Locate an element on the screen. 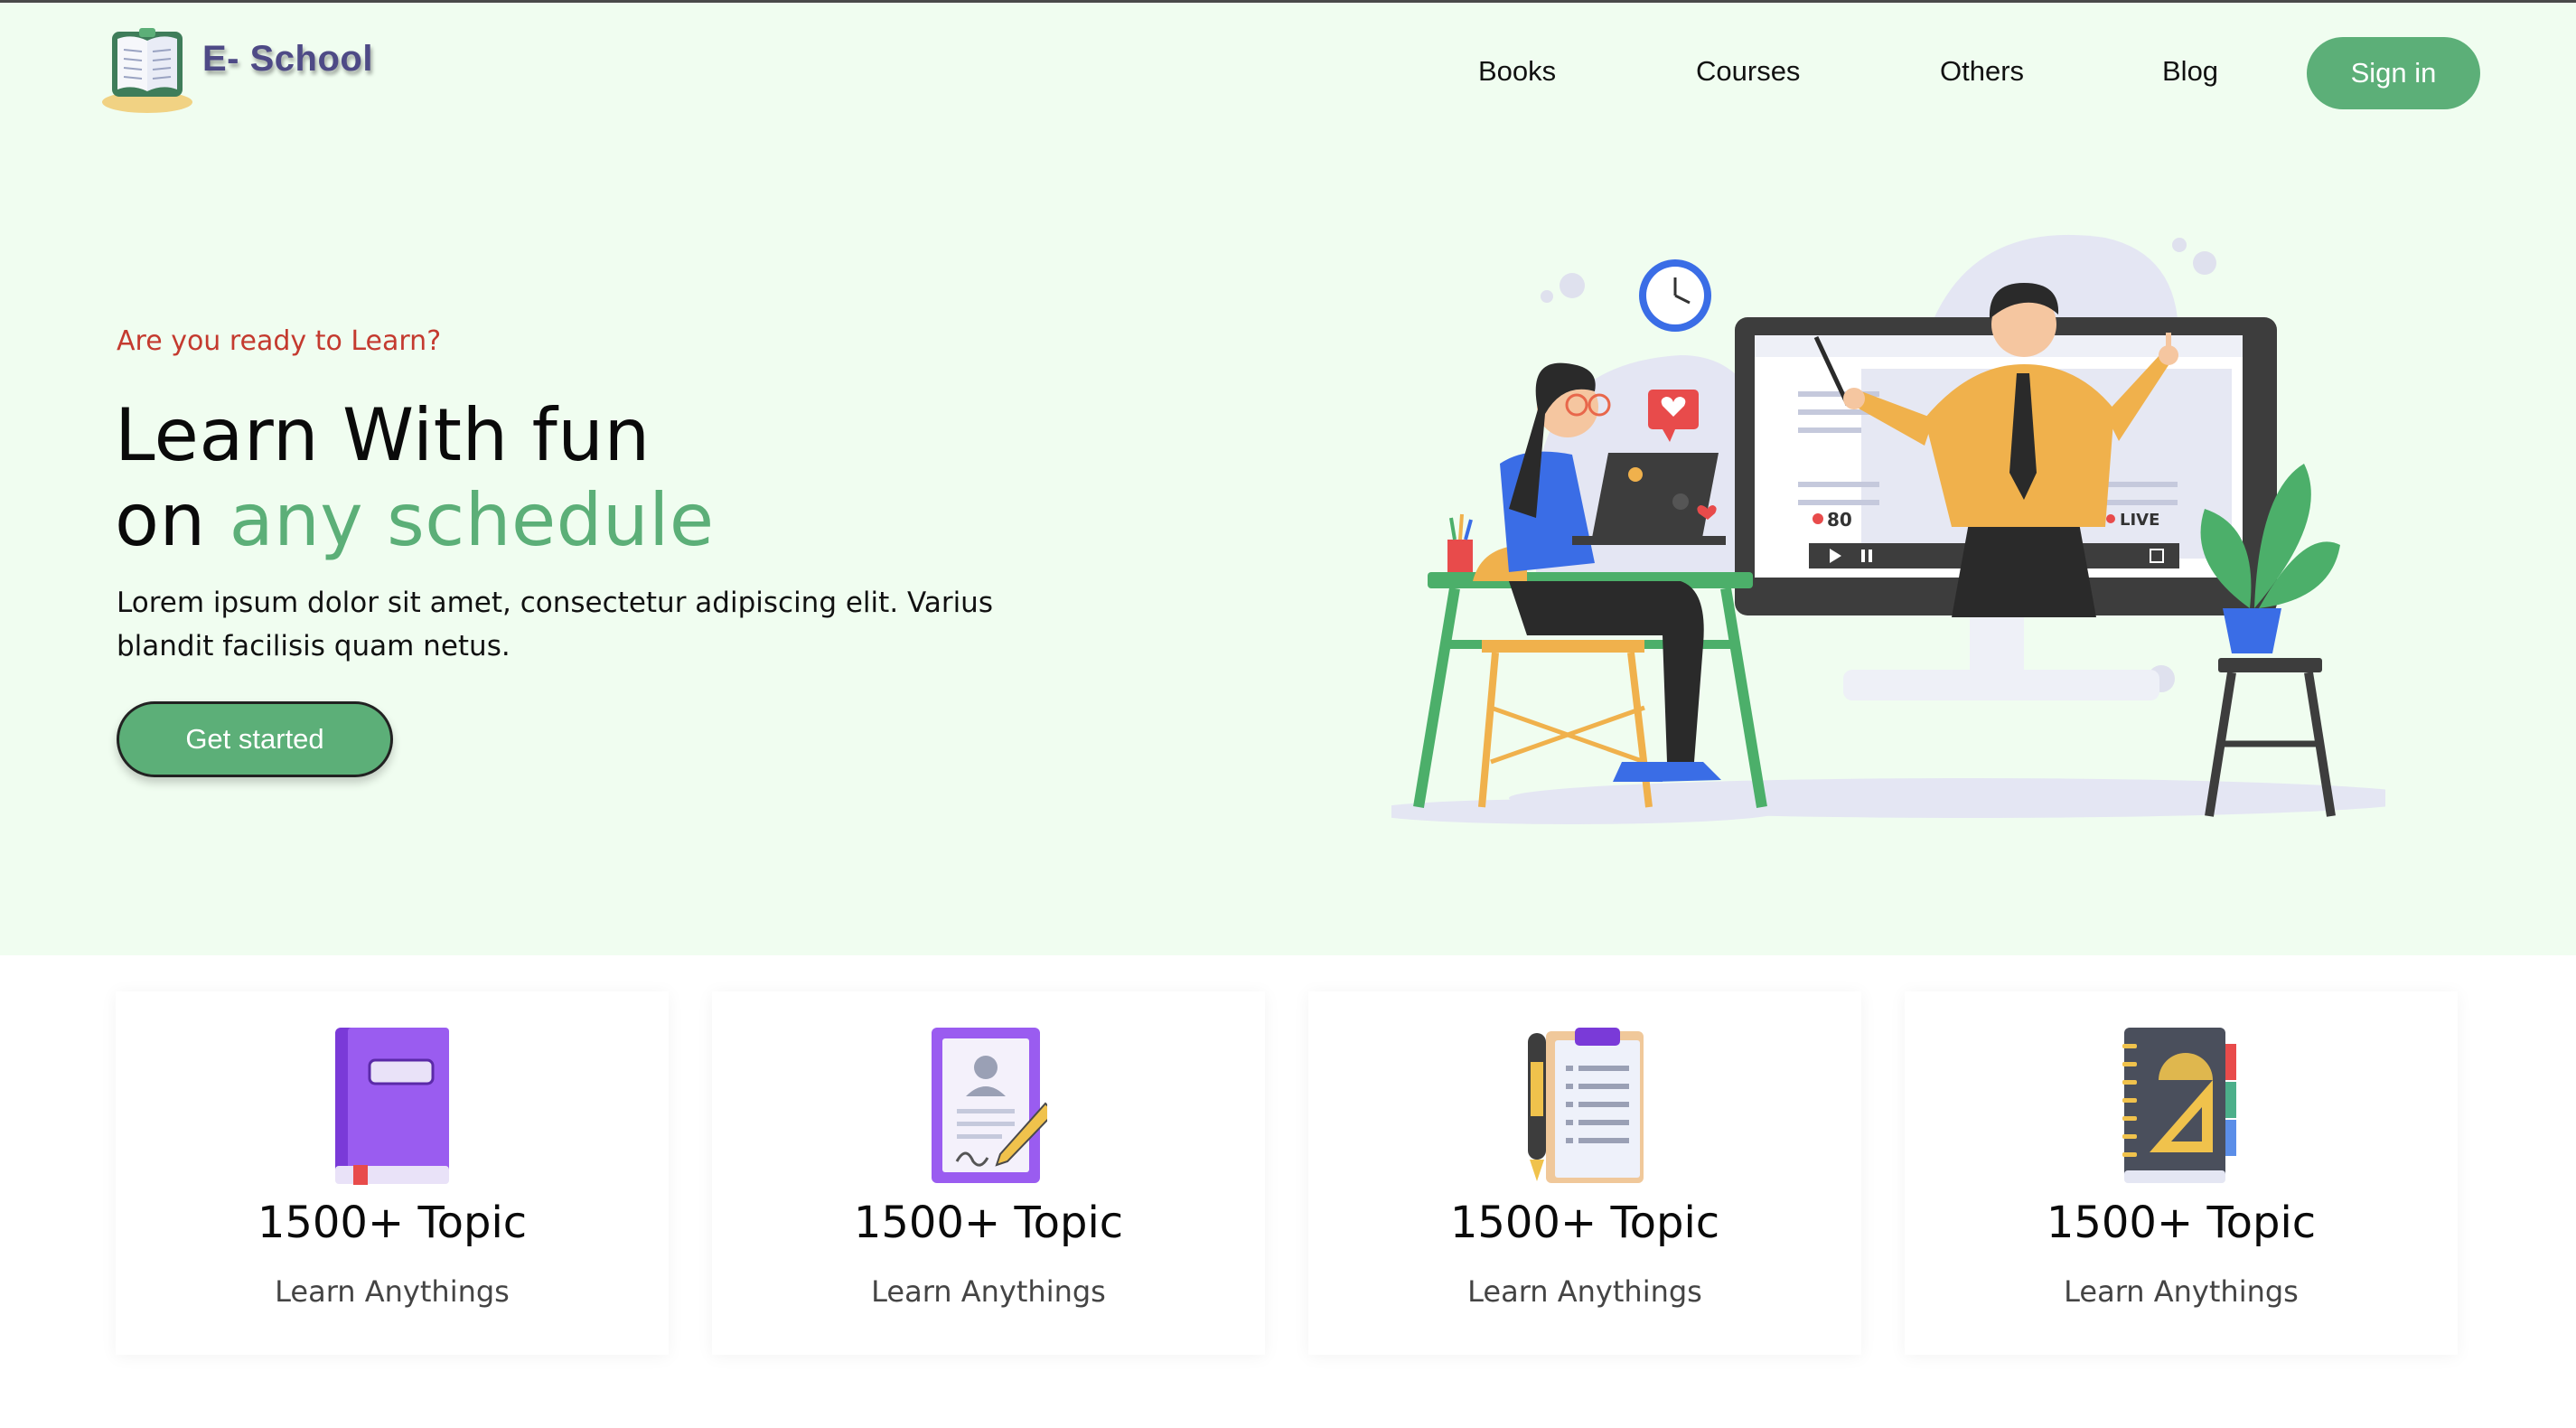 The height and width of the screenshot is (1428, 2576). hero-title-prefix: on is located at coordinates (172, 520).